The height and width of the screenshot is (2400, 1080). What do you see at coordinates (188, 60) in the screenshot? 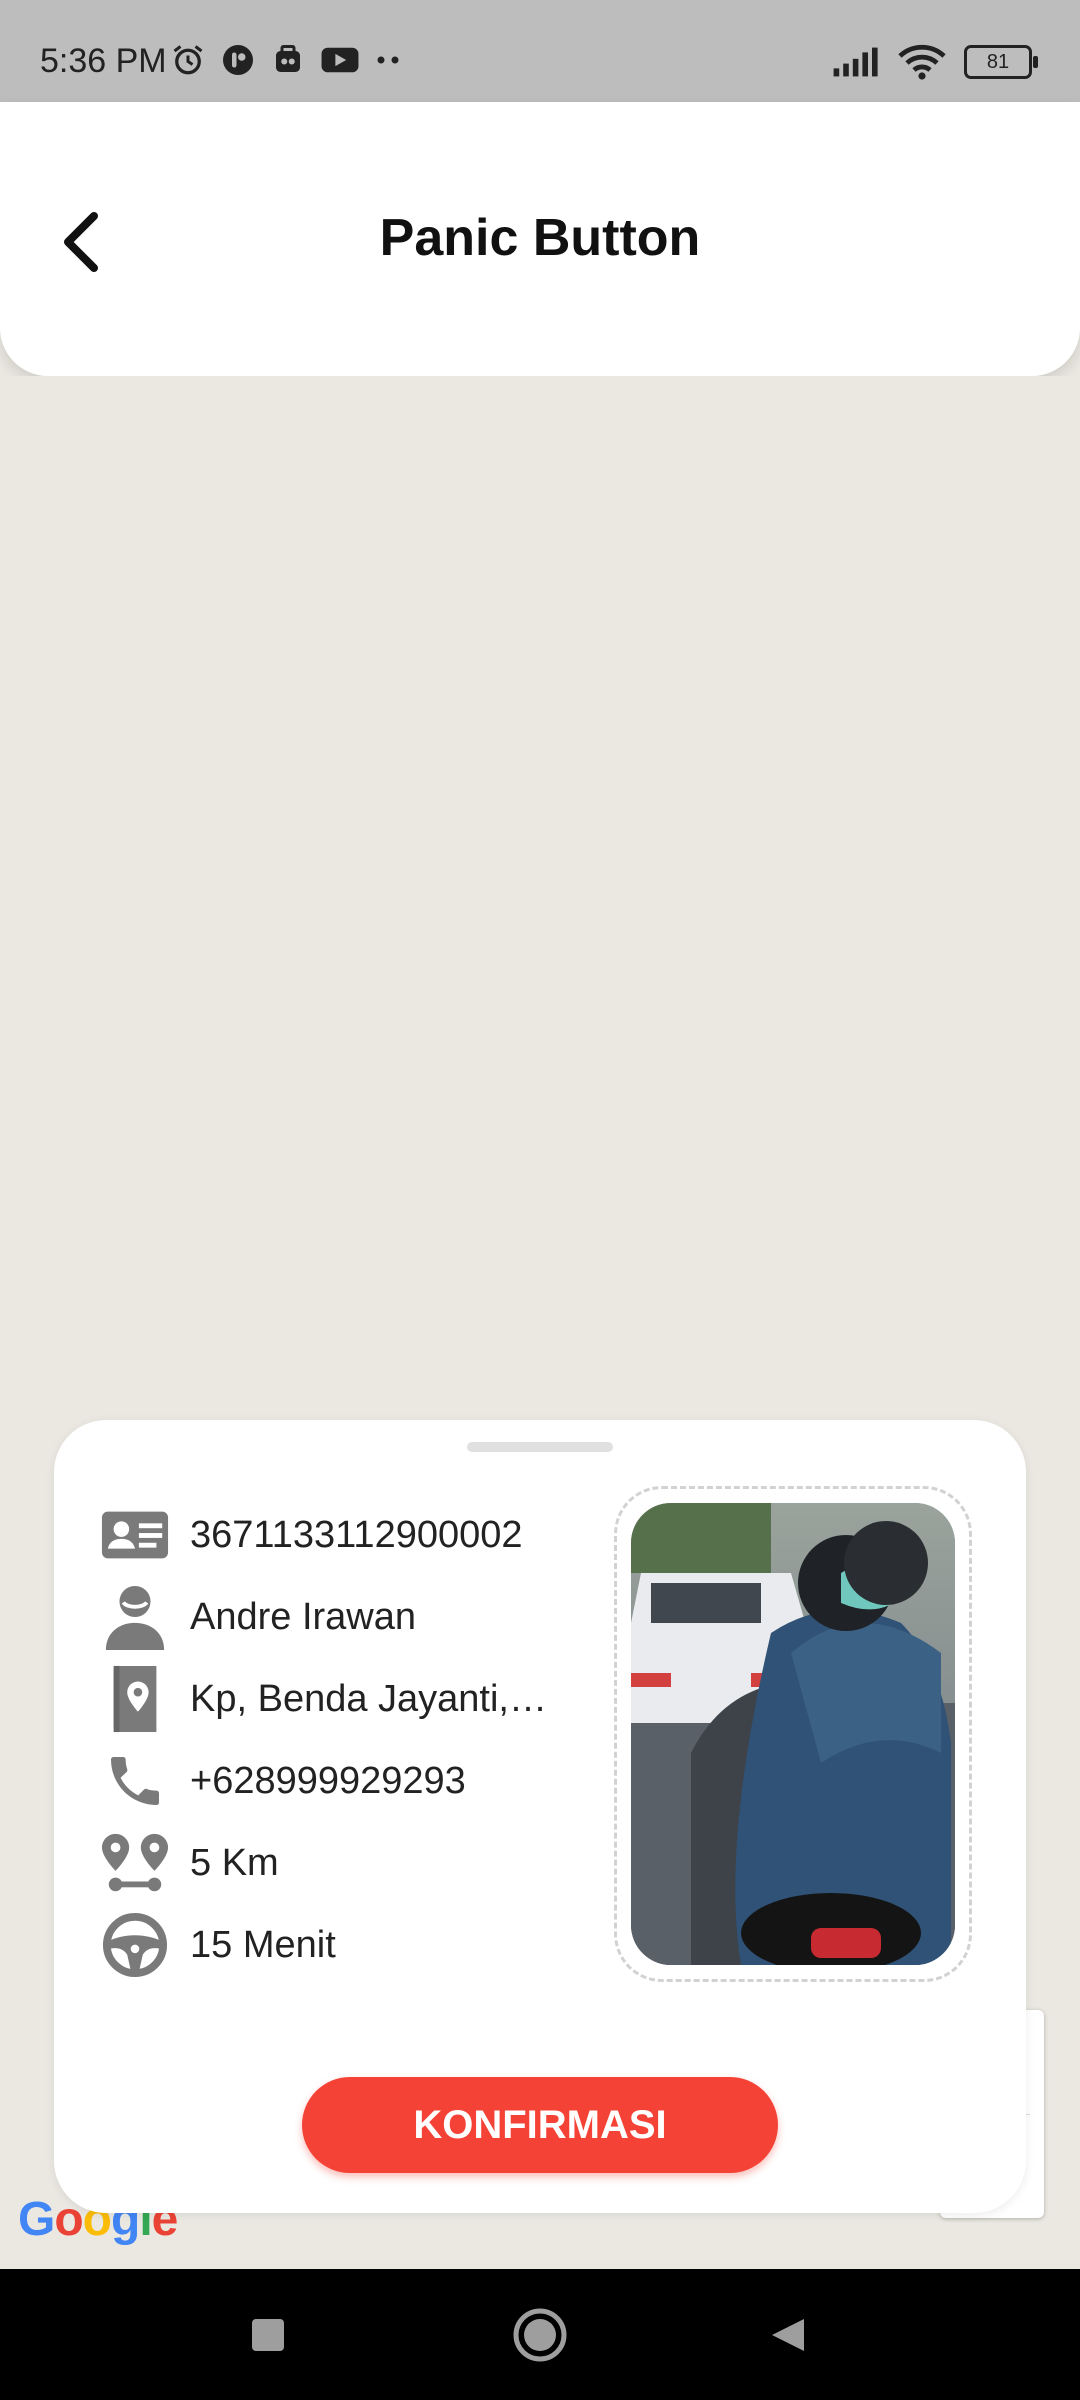
I see `alarm-icon` at bounding box center [188, 60].